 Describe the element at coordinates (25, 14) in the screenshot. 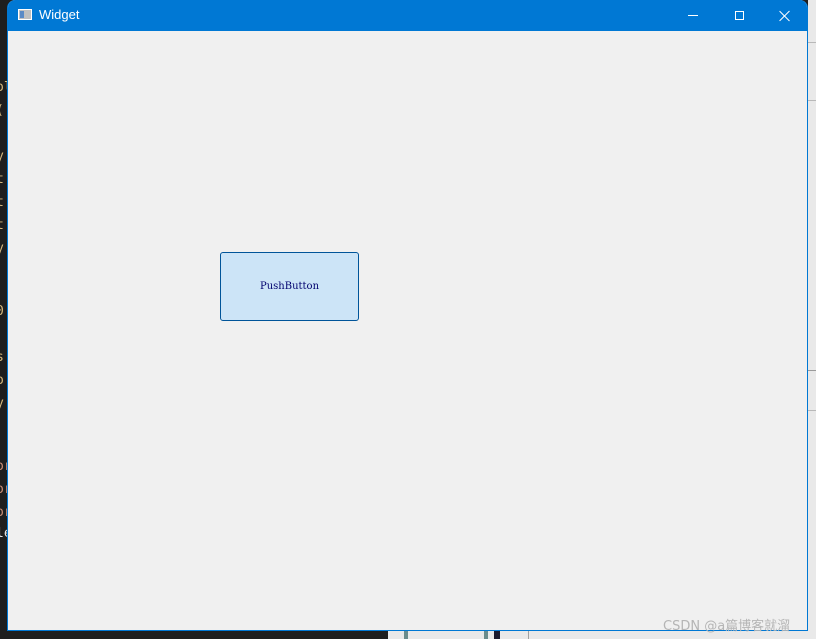

I see `app-window-icon` at that location.